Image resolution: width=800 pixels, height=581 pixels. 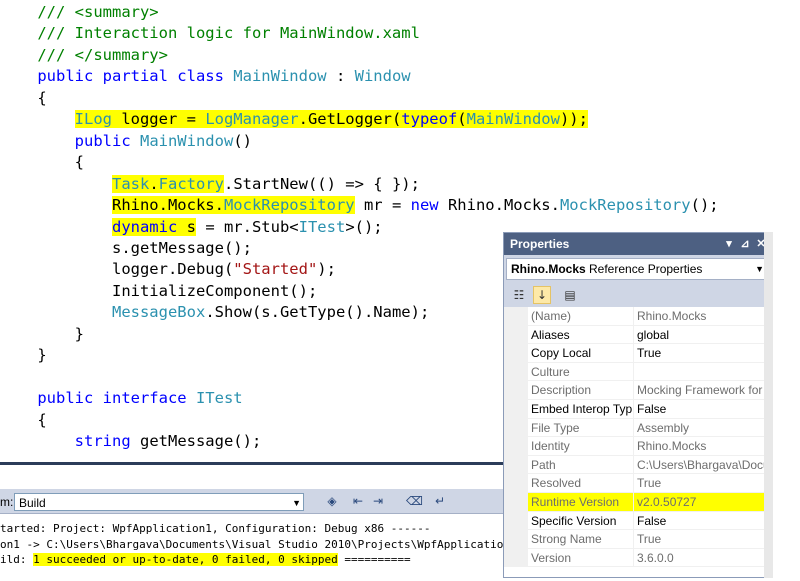 I want to click on code-line: MessageBox.Show(s.GetType().Name);, so click(x=214, y=312).